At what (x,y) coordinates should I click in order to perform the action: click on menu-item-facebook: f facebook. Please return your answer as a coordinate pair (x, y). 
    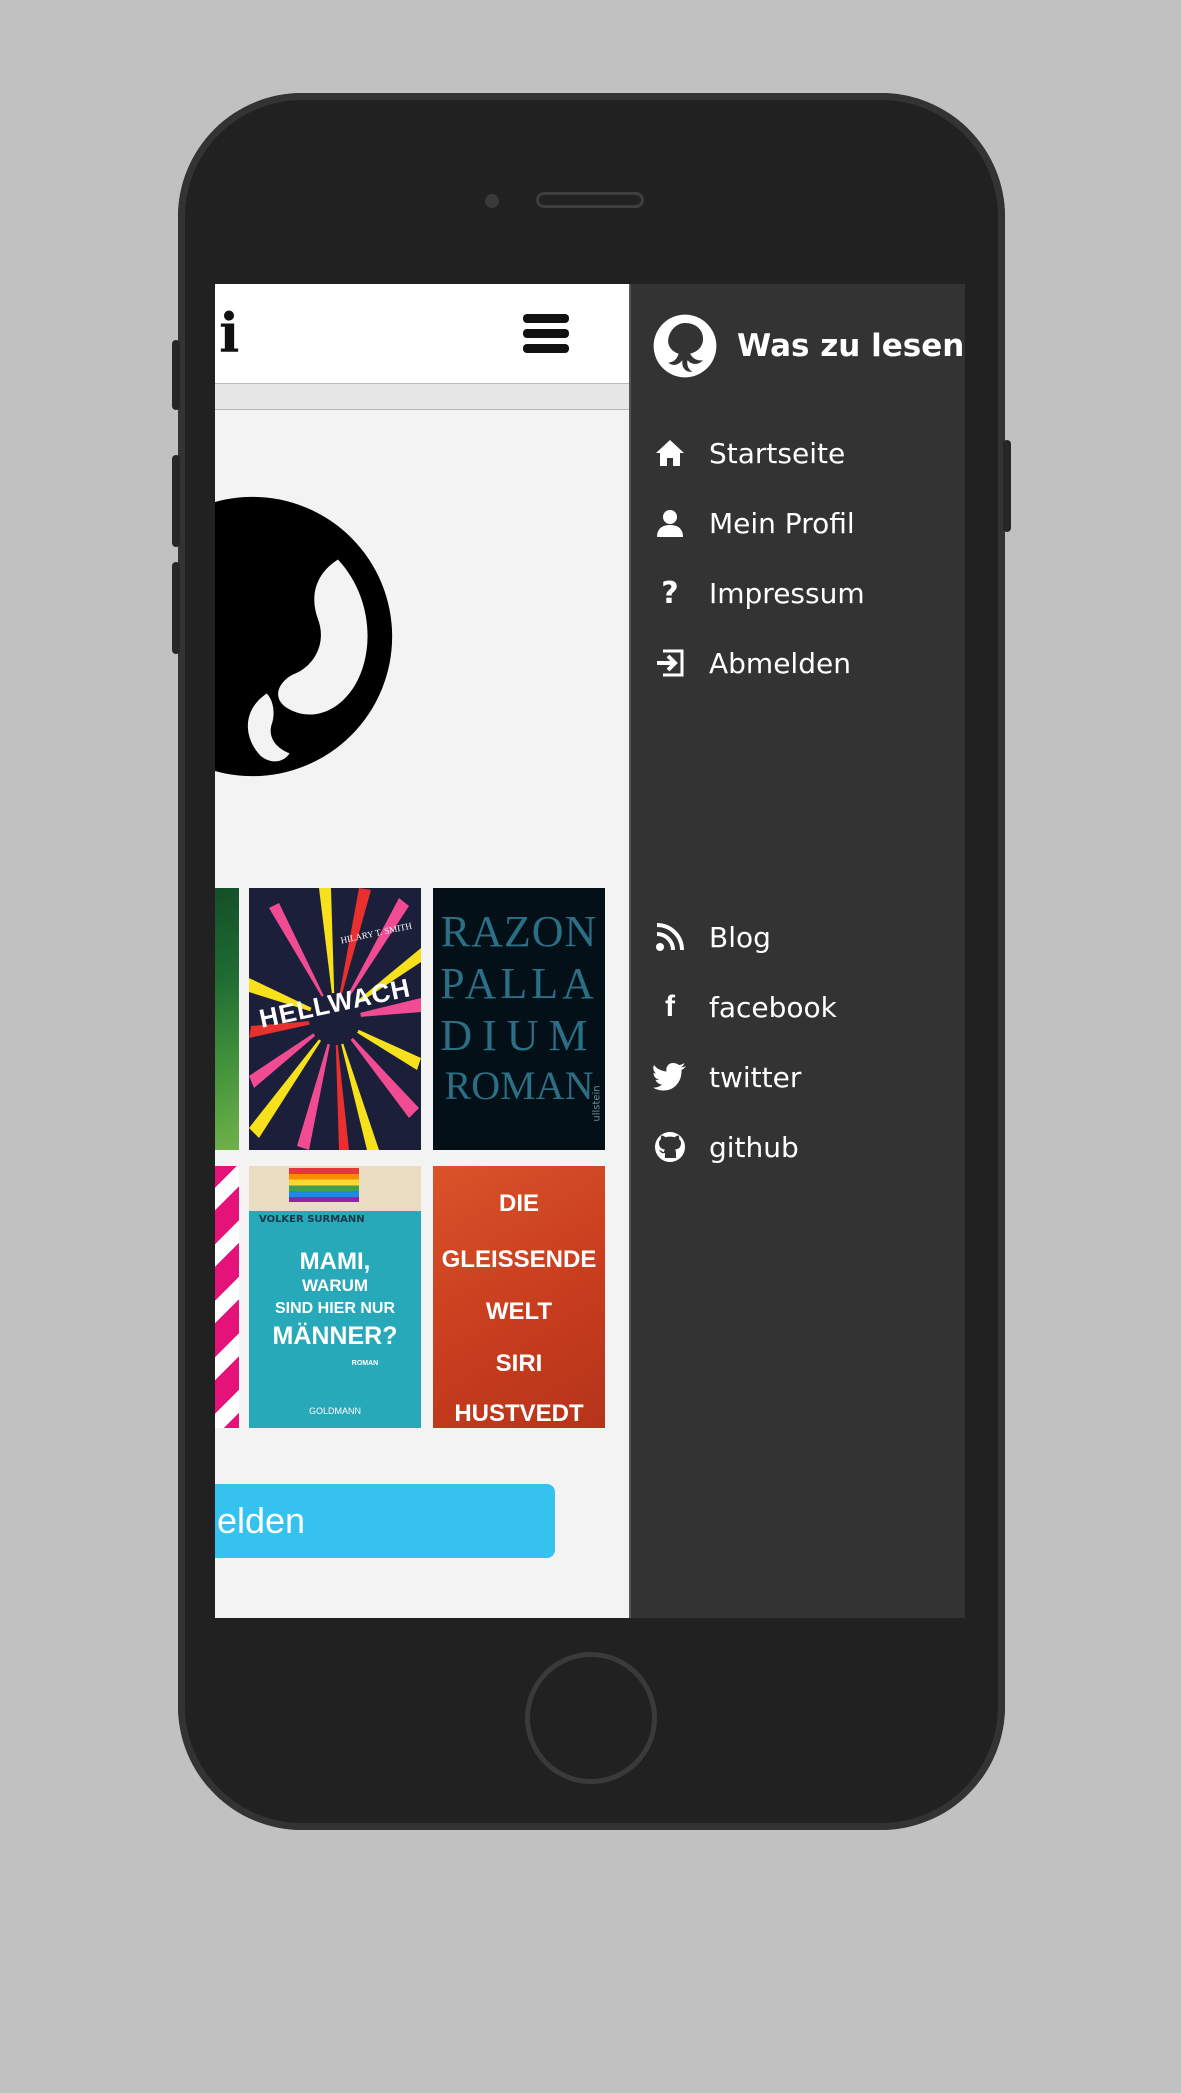
    Looking at the image, I should click on (745, 1007).